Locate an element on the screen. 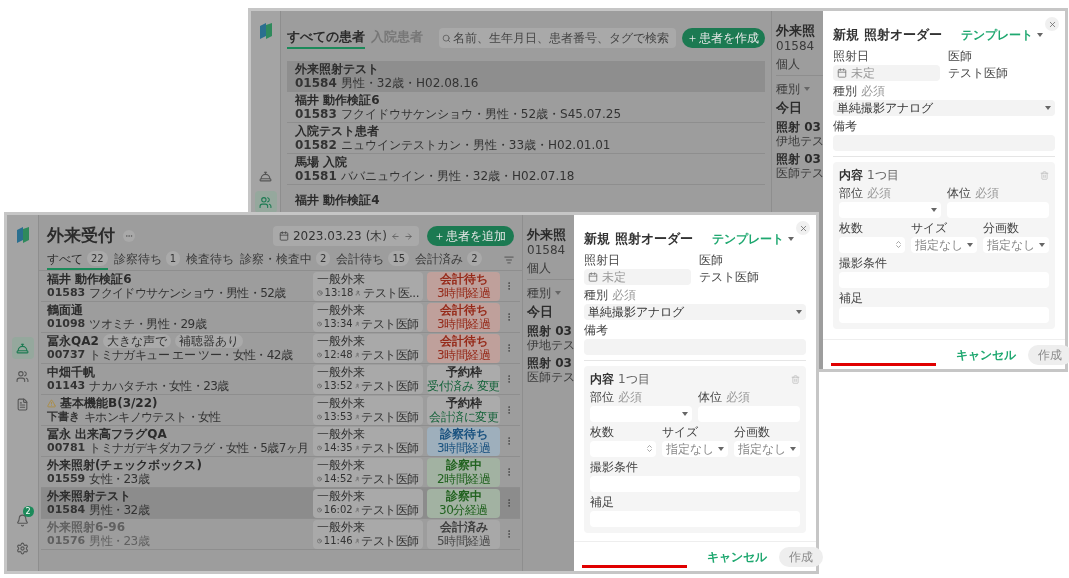 The image size is (1069, 578). patient-name: 福井 動作検証4 is located at coordinates (338, 200).